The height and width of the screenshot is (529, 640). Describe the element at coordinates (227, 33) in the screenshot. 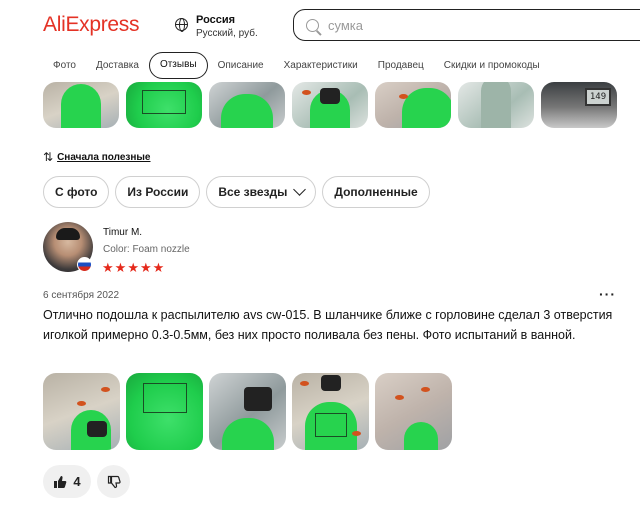

I see `region-language-currency: Русский, руб.` at that location.